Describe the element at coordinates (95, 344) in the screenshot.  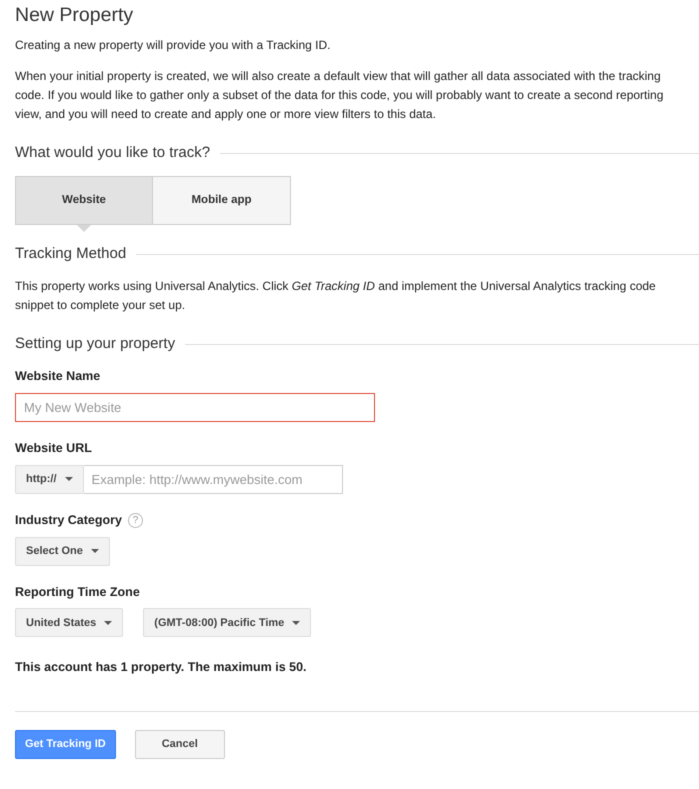
I see `section-heading: Setting up your property` at that location.